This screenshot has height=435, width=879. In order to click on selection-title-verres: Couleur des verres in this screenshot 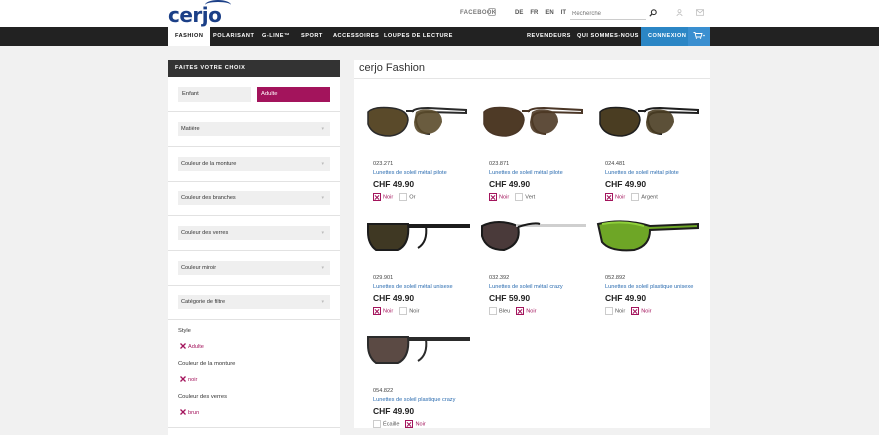, I will do `click(202, 397)`.